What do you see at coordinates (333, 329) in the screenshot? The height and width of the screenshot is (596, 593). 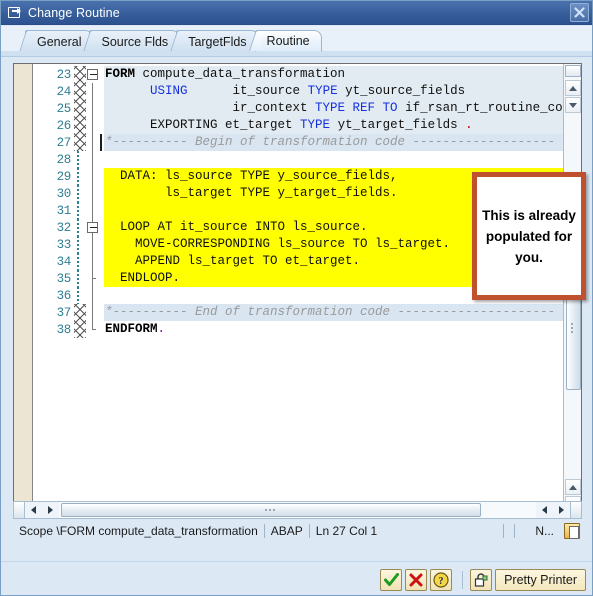 I see `code-text: ENDFORM.` at bounding box center [333, 329].